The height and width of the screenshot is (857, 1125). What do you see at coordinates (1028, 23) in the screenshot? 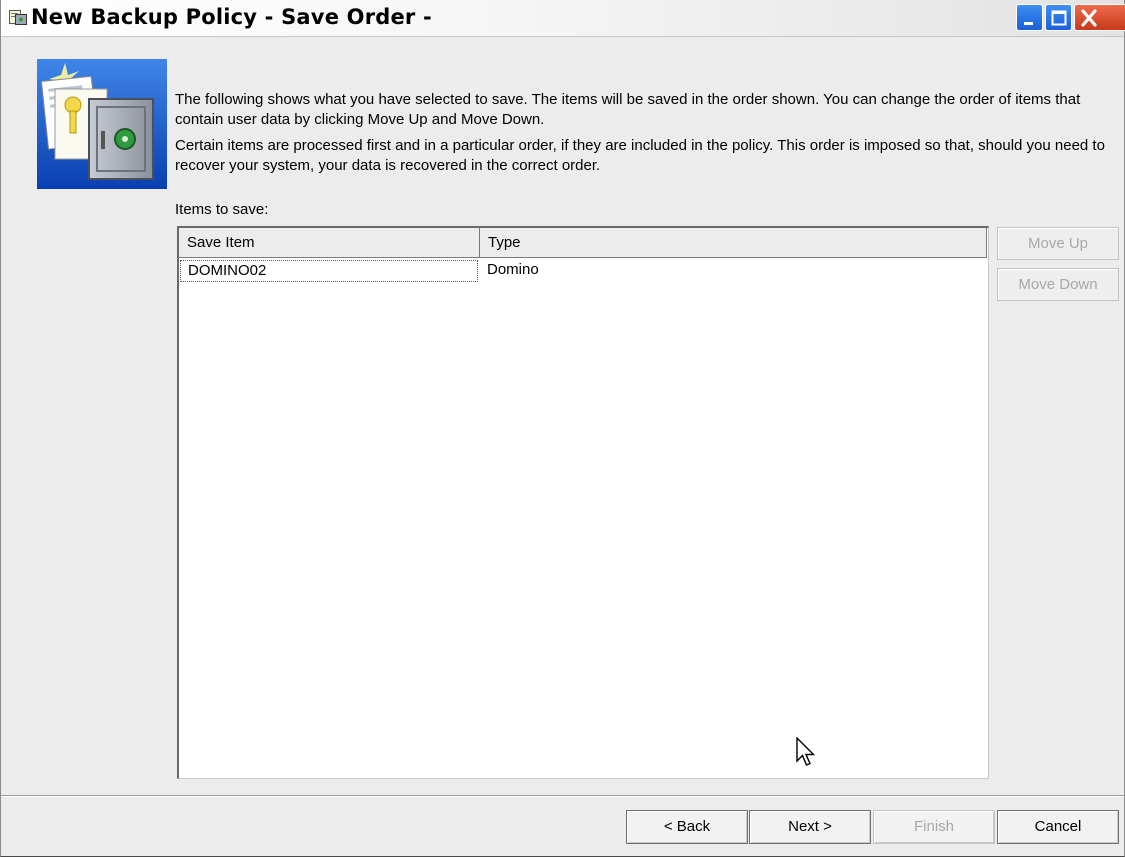
I see `minimize-icon` at bounding box center [1028, 23].